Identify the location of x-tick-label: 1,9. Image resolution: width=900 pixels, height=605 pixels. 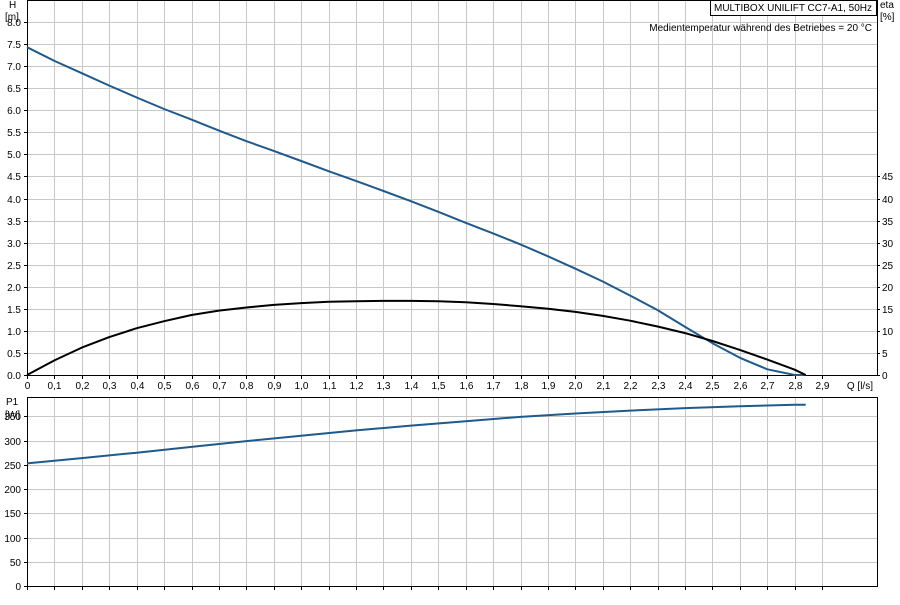
(549, 386).